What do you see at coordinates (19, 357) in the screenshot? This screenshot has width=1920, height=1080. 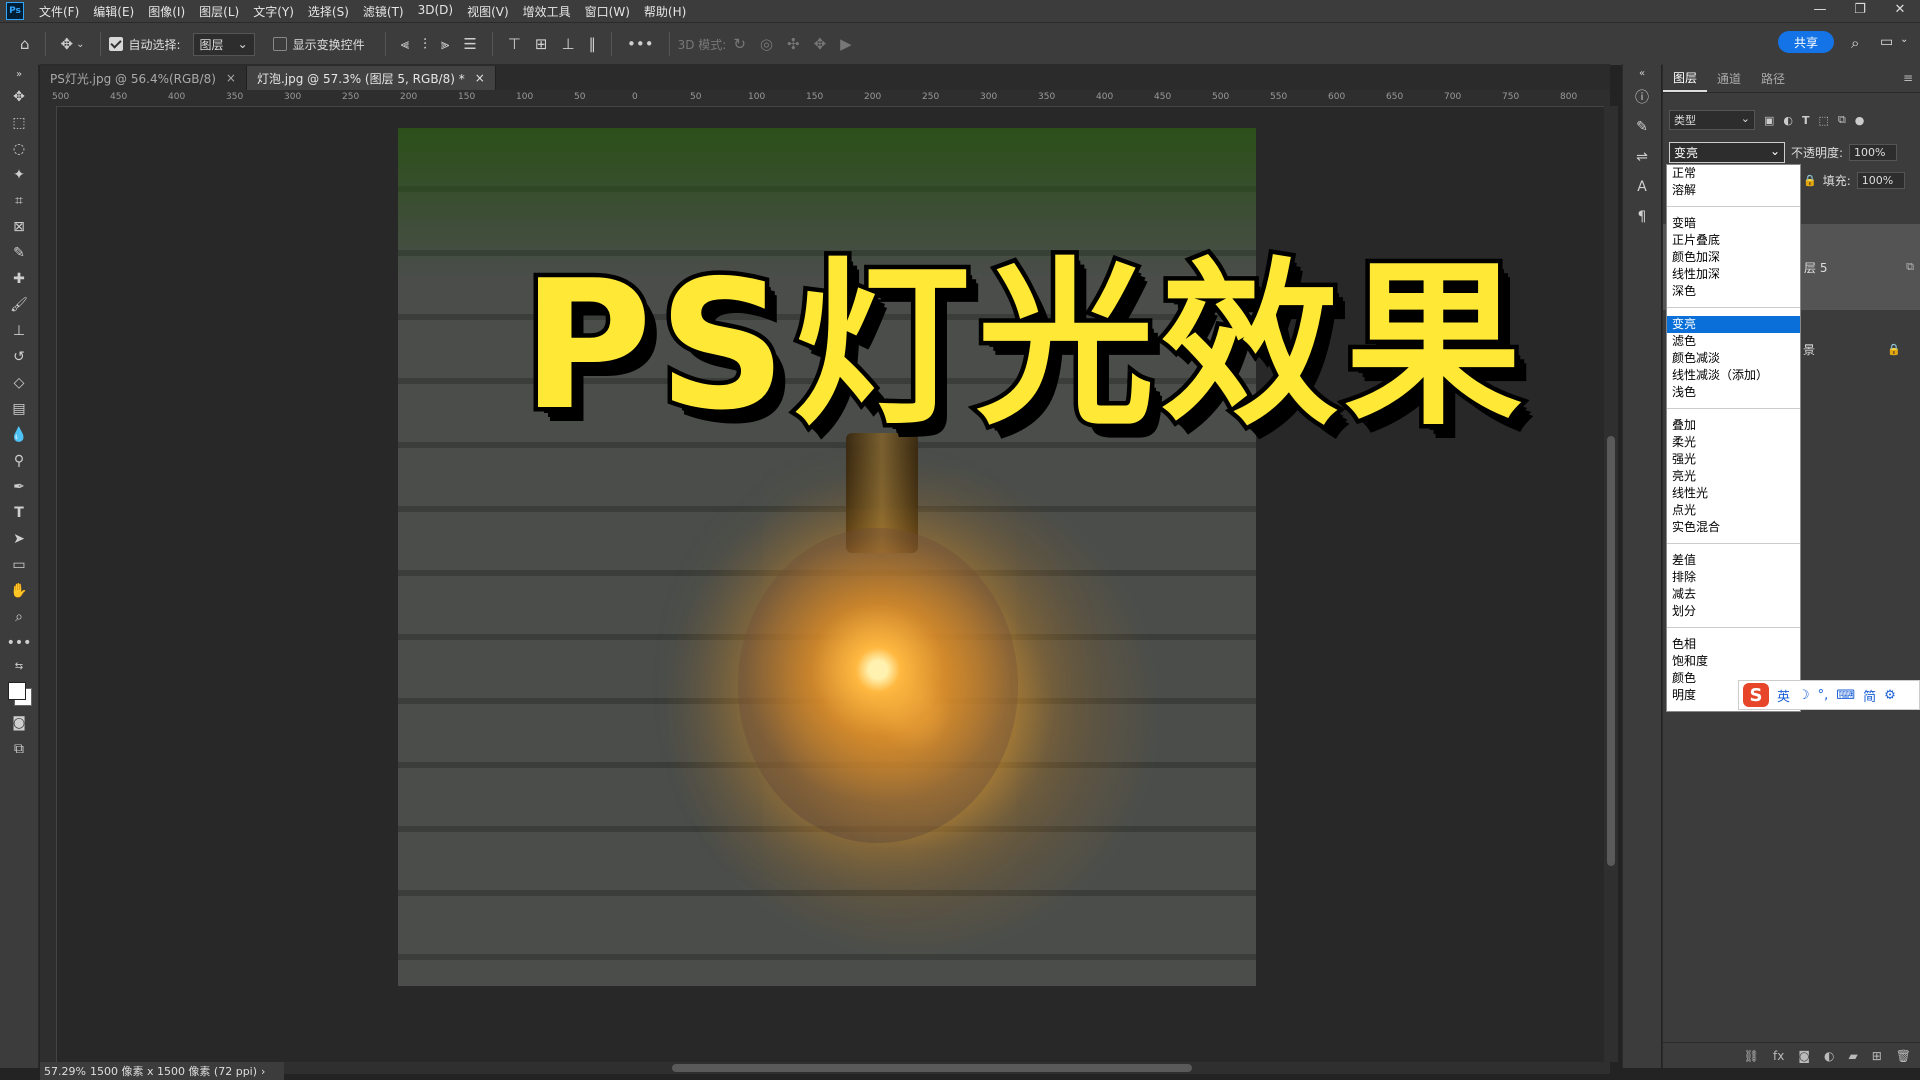 I see `history-brush-tool-icon: ↺` at bounding box center [19, 357].